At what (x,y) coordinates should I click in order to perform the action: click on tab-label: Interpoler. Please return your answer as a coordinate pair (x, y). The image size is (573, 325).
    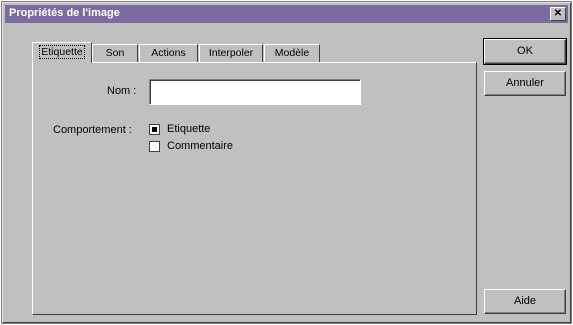
    Looking at the image, I should click on (231, 53).